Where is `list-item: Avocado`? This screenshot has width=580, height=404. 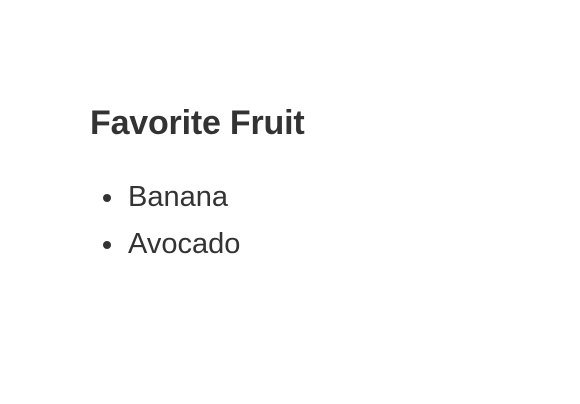 list-item: Avocado is located at coordinates (320, 244).